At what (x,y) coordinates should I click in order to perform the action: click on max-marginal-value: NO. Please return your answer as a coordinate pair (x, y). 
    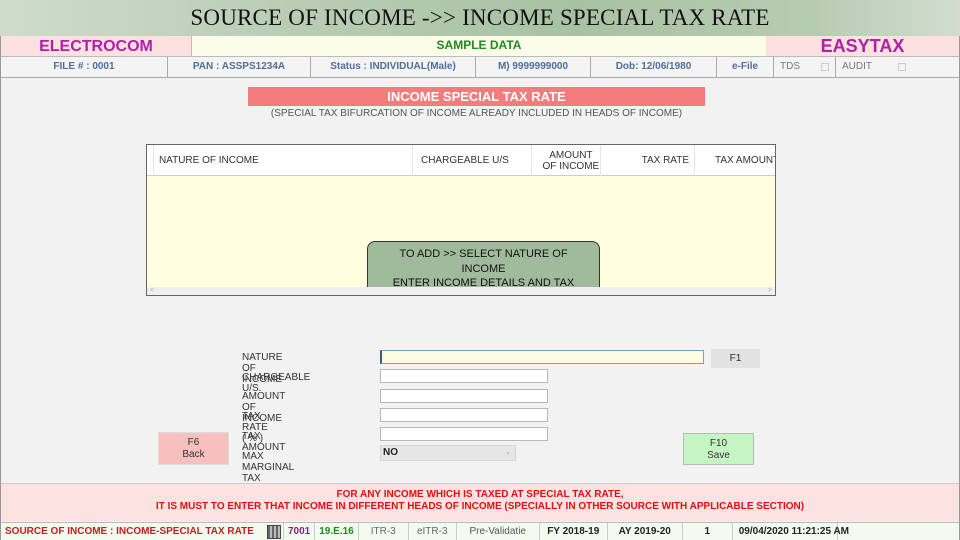
    Looking at the image, I should click on (390, 452).